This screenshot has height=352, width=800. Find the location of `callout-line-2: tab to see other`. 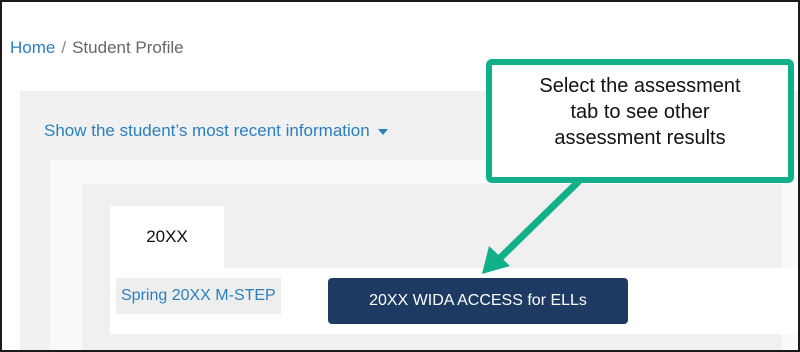

callout-line-2: tab to see other is located at coordinates (640, 112).